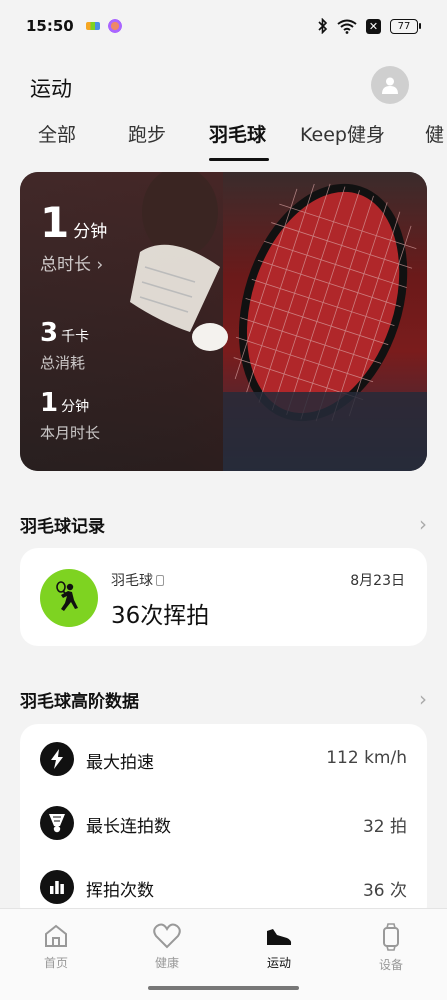 This screenshot has height=1000, width=447. What do you see at coordinates (166, 963) in the screenshot?
I see `nav-health-label: 健康` at bounding box center [166, 963].